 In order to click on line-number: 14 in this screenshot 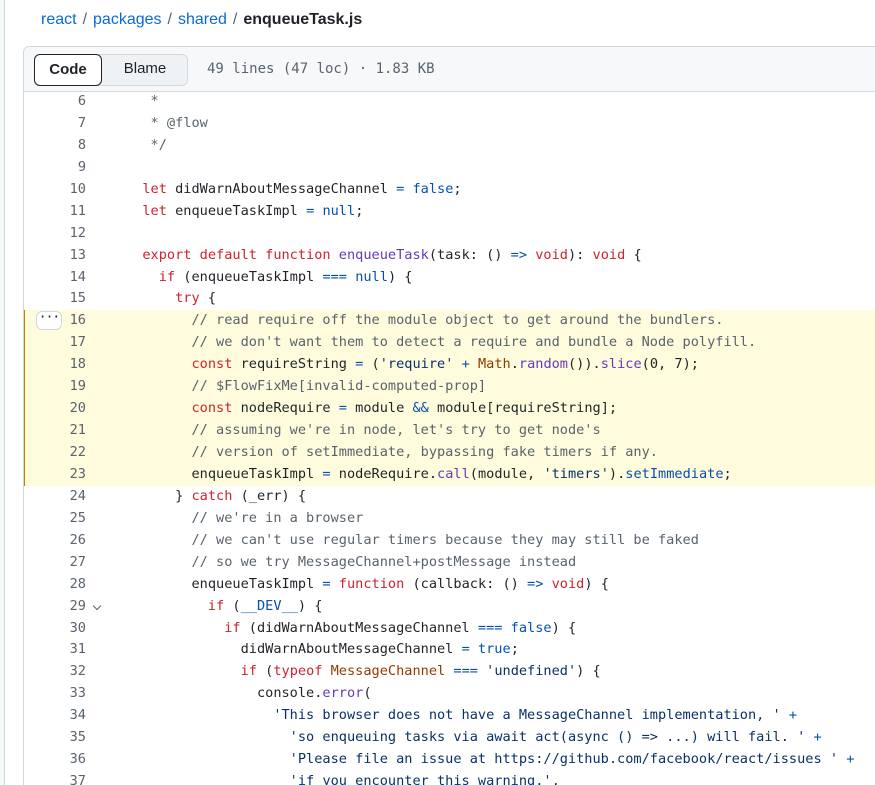, I will do `click(55, 278)`.